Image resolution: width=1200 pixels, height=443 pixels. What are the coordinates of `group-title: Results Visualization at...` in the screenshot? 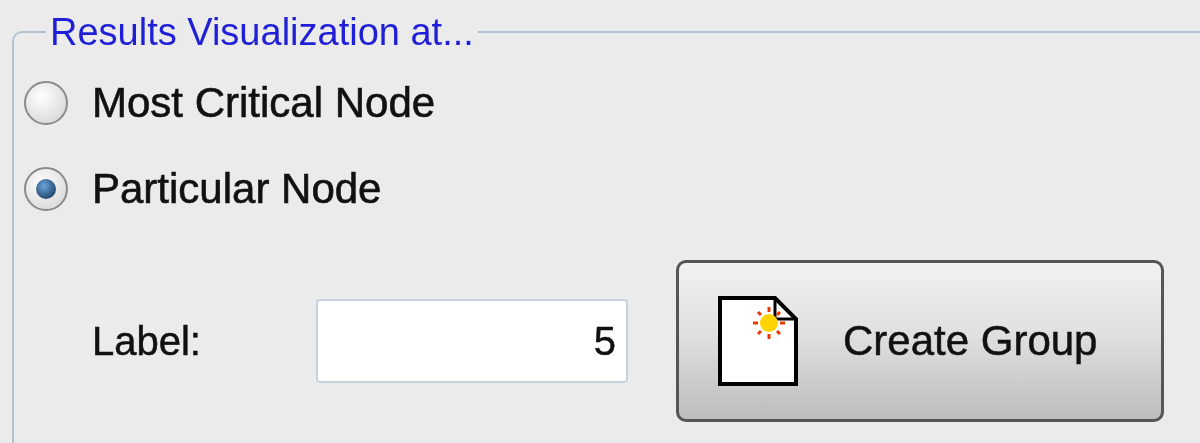 It's located at (262, 32).